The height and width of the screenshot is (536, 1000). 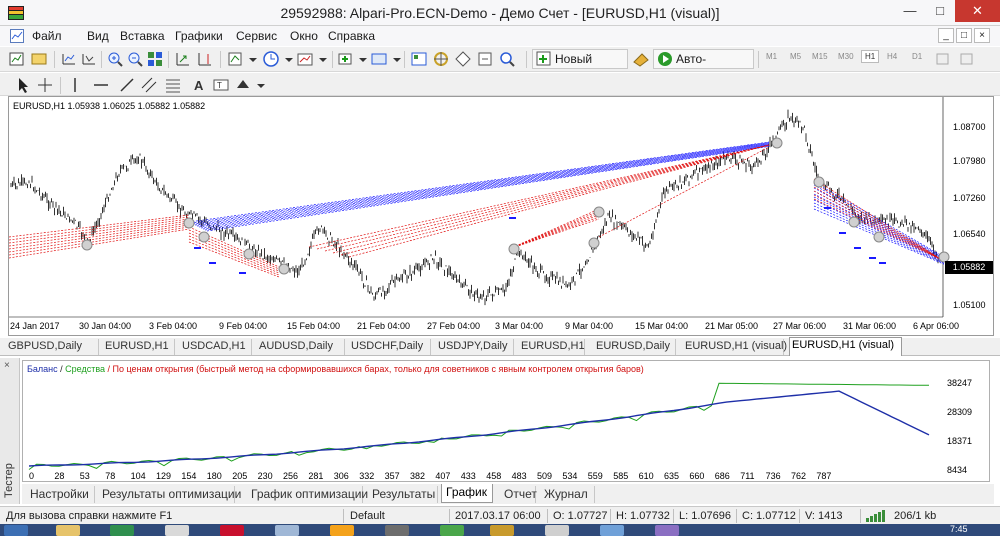 I want to click on menu-window: Окно, so click(x=304, y=36).